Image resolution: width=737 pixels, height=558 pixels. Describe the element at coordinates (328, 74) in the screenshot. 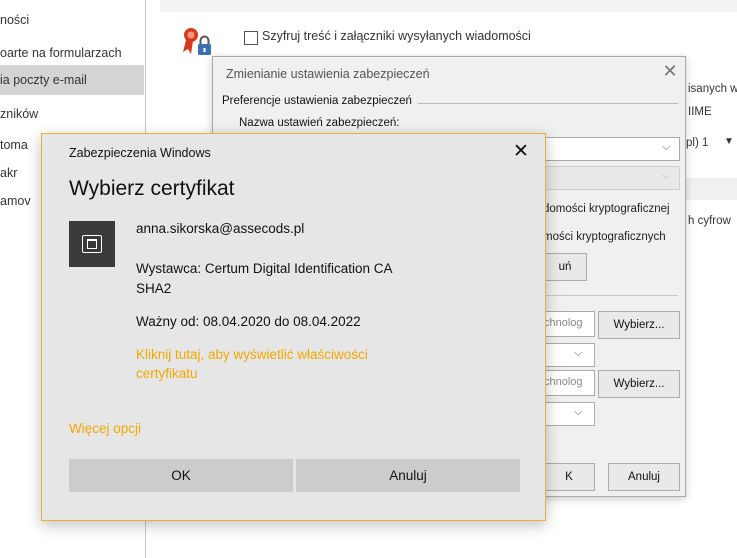

I see `dialog-title: Zmienianie ustawienia zabezpieczeń` at that location.